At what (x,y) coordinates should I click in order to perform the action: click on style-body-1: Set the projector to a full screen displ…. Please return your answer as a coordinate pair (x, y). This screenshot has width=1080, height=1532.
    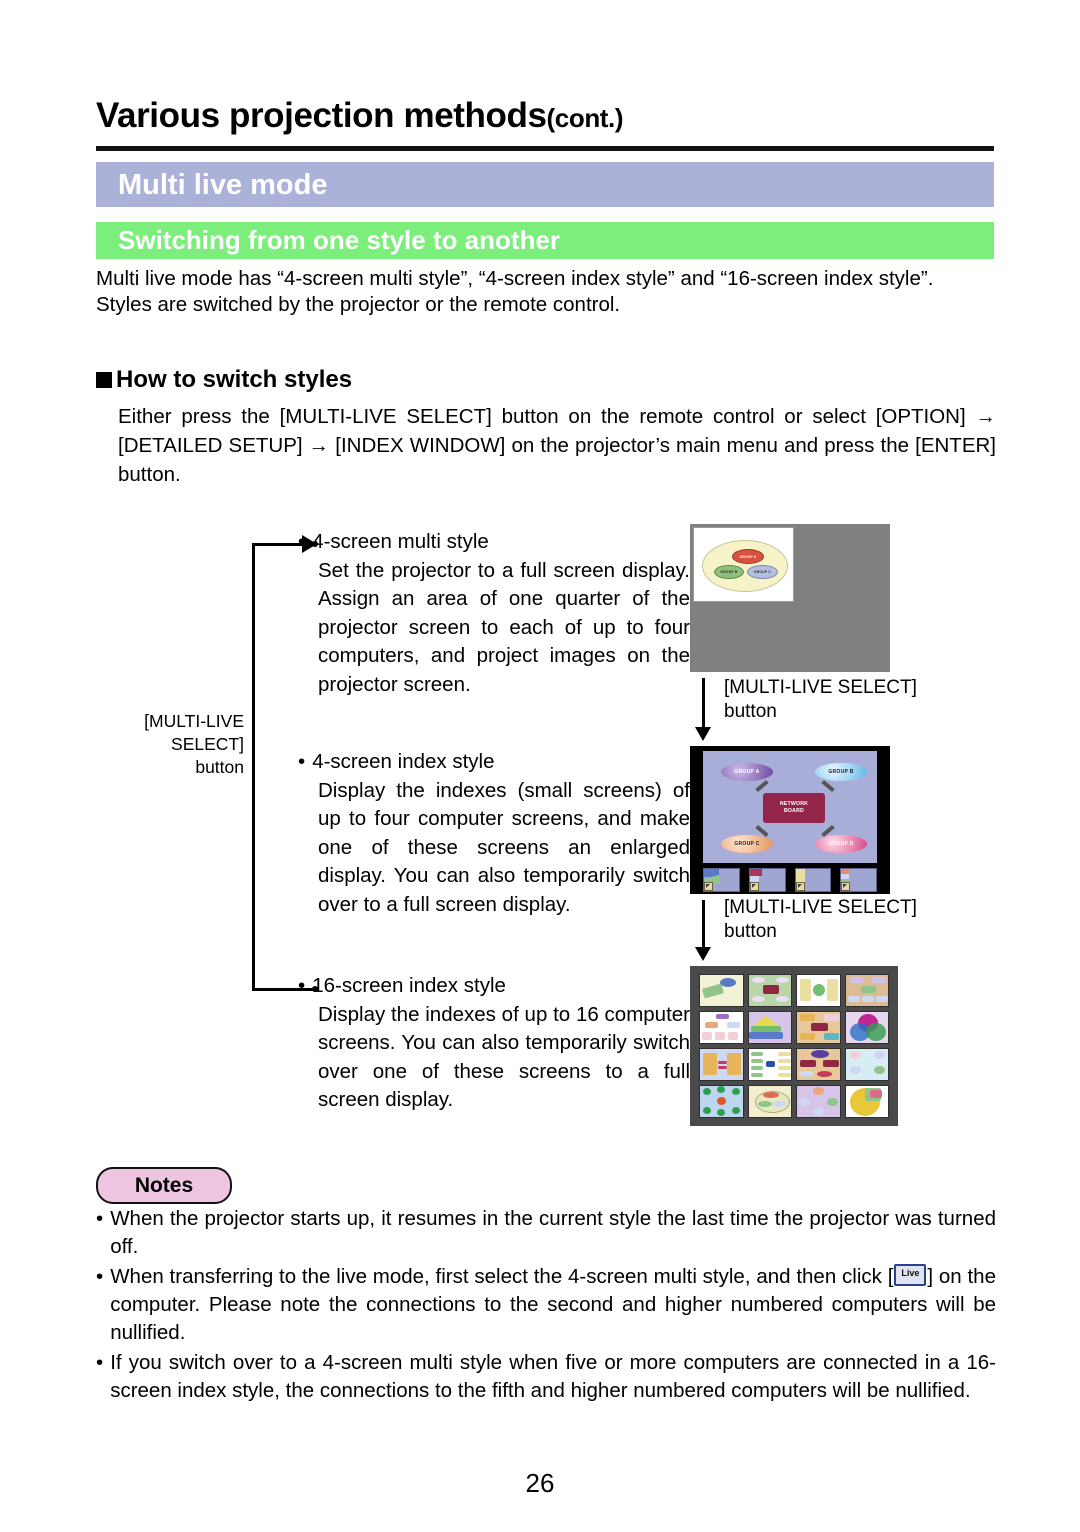
    Looking at the image, I should click on (504, 627).